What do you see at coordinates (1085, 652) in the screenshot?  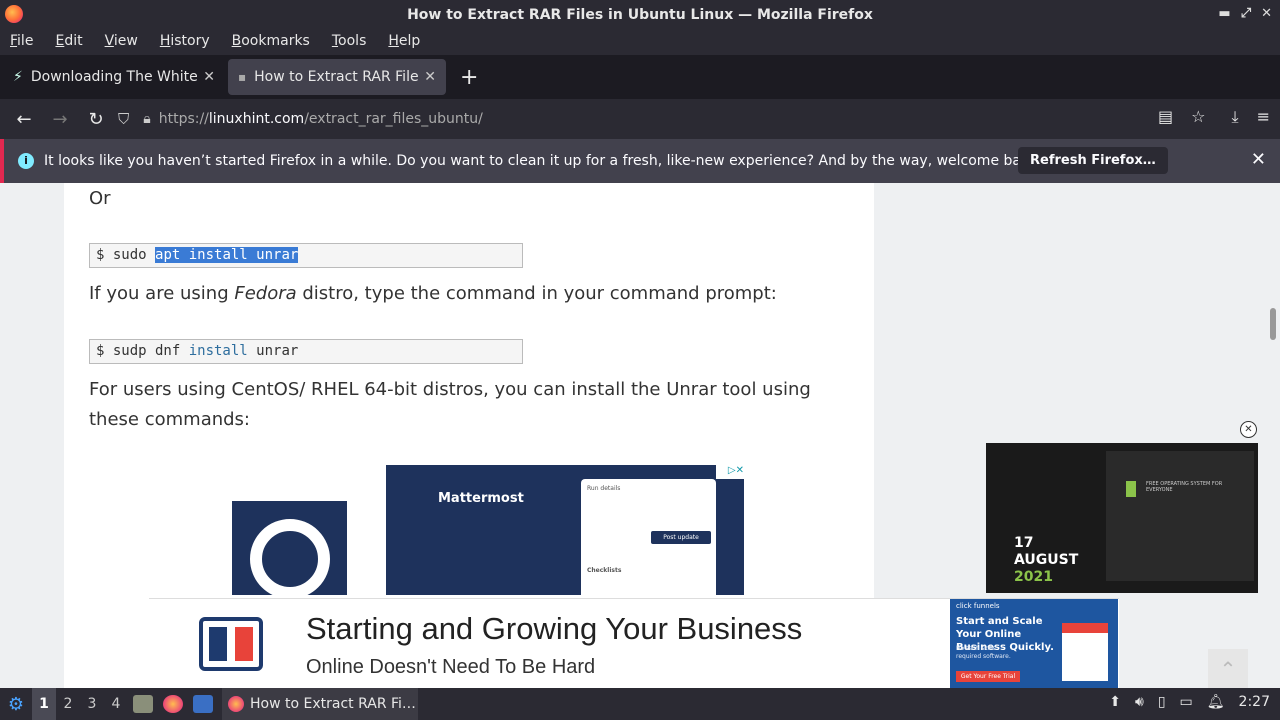 I see `storefront-icon` at bounding box center [1085, 652].